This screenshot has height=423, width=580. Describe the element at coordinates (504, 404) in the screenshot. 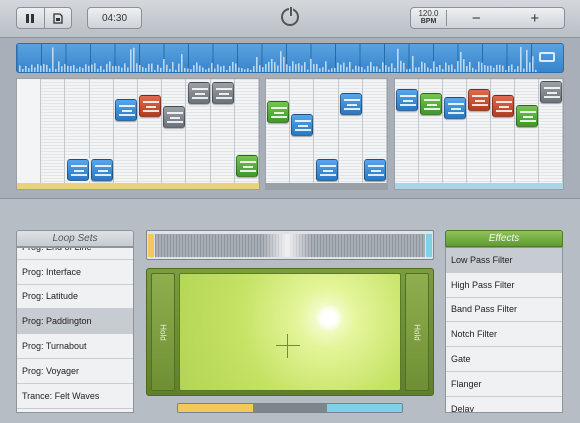

I see `effect-item: Delay` at that location.